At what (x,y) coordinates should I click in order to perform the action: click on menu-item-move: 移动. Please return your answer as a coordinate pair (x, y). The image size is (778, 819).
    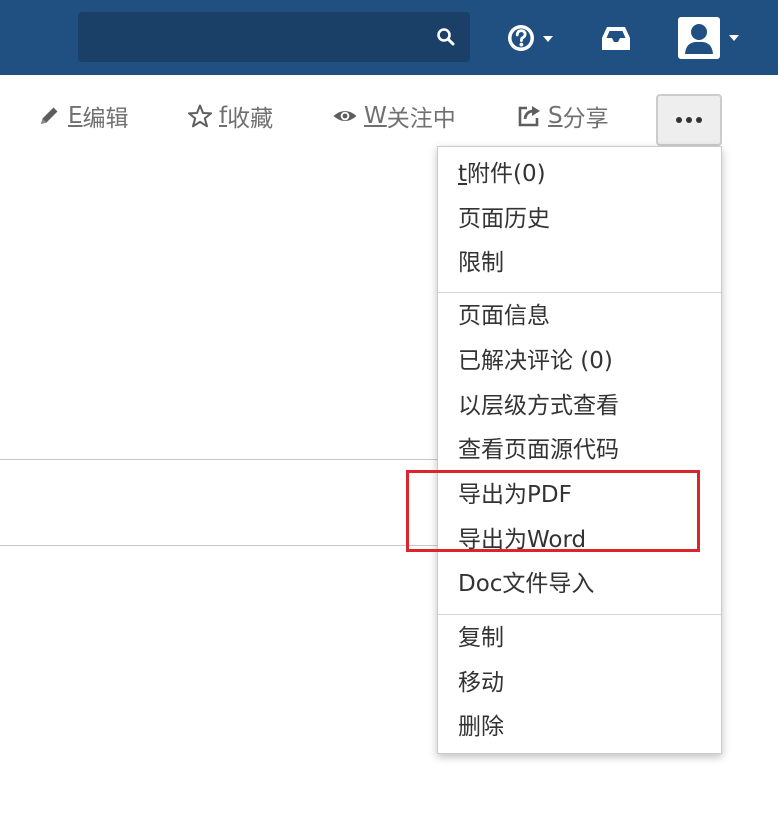
    Looking at the image, I should click on (481, 683).